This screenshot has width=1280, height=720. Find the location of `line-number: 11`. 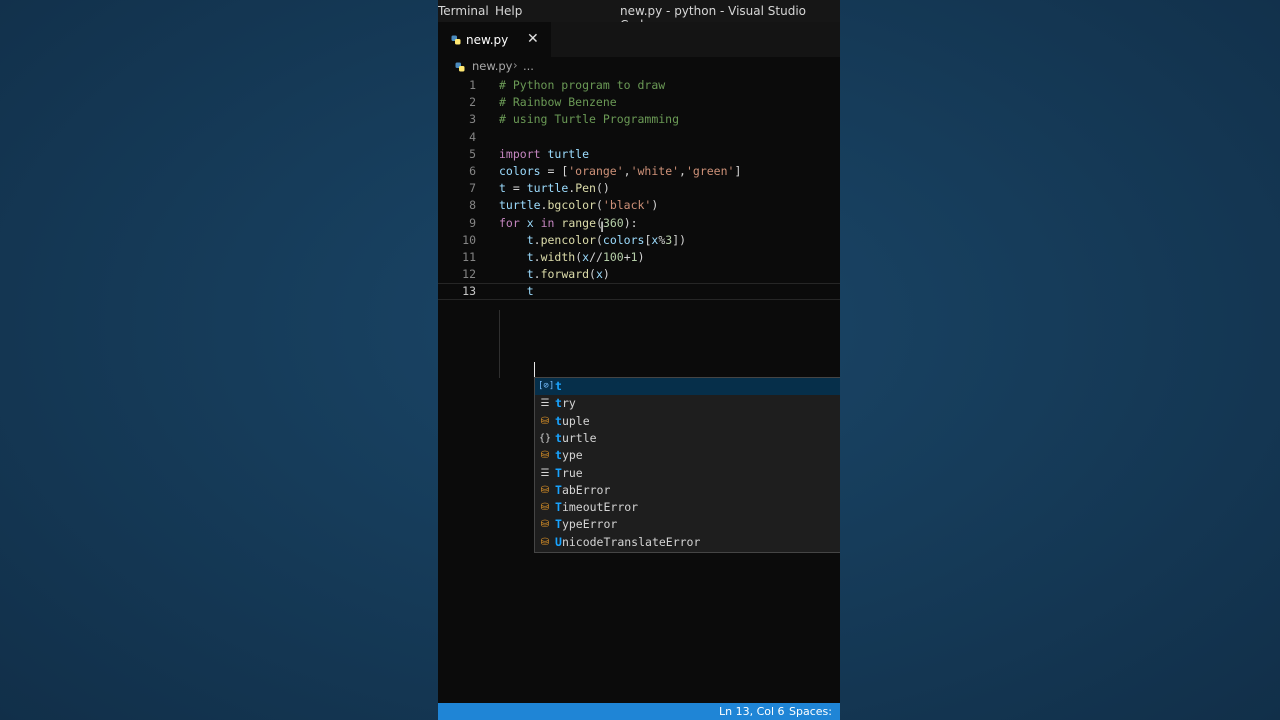

line-number: 11 is located at coordinates (469, 257).